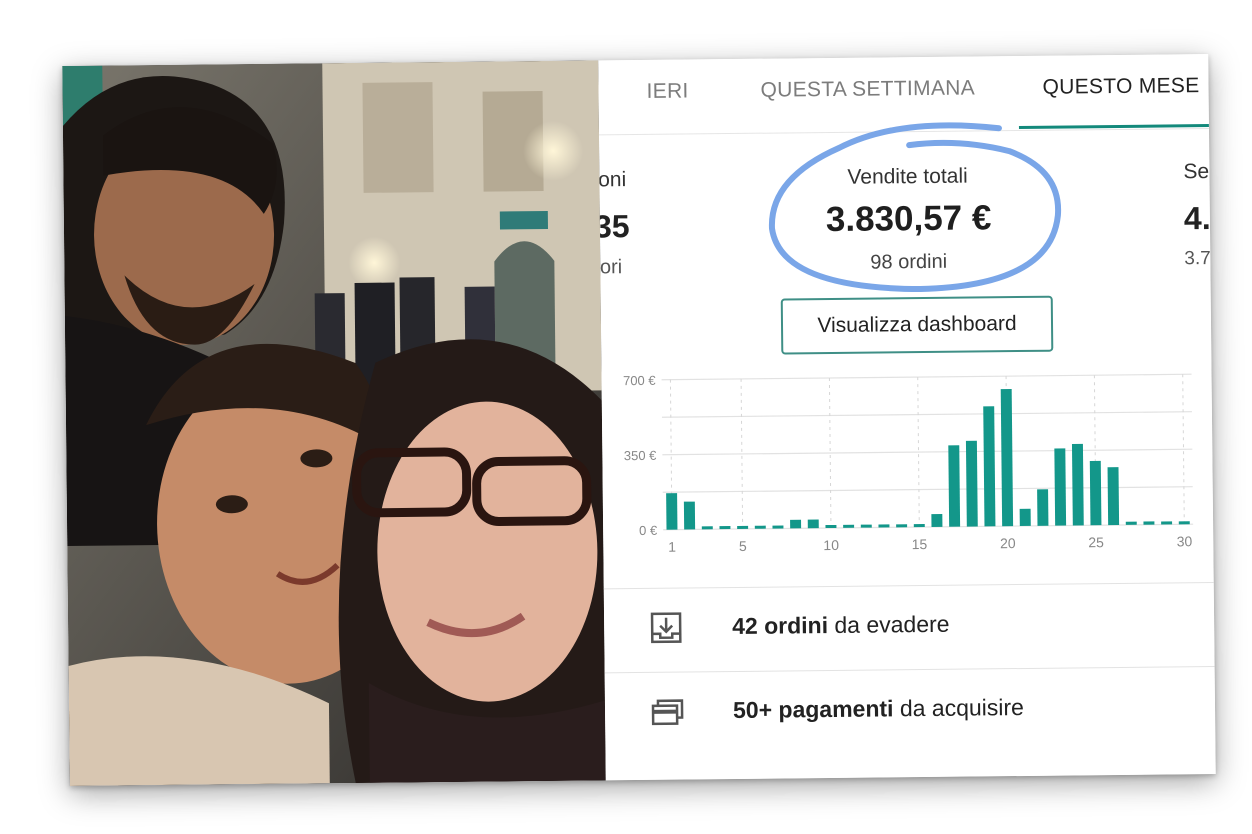 Image resolution: width=1252 pixels, height=834 pixels. I want to click on daily-sales-chart: 700 €350 €0 €1 5 10 15 20 25 30, so click(908, 464).